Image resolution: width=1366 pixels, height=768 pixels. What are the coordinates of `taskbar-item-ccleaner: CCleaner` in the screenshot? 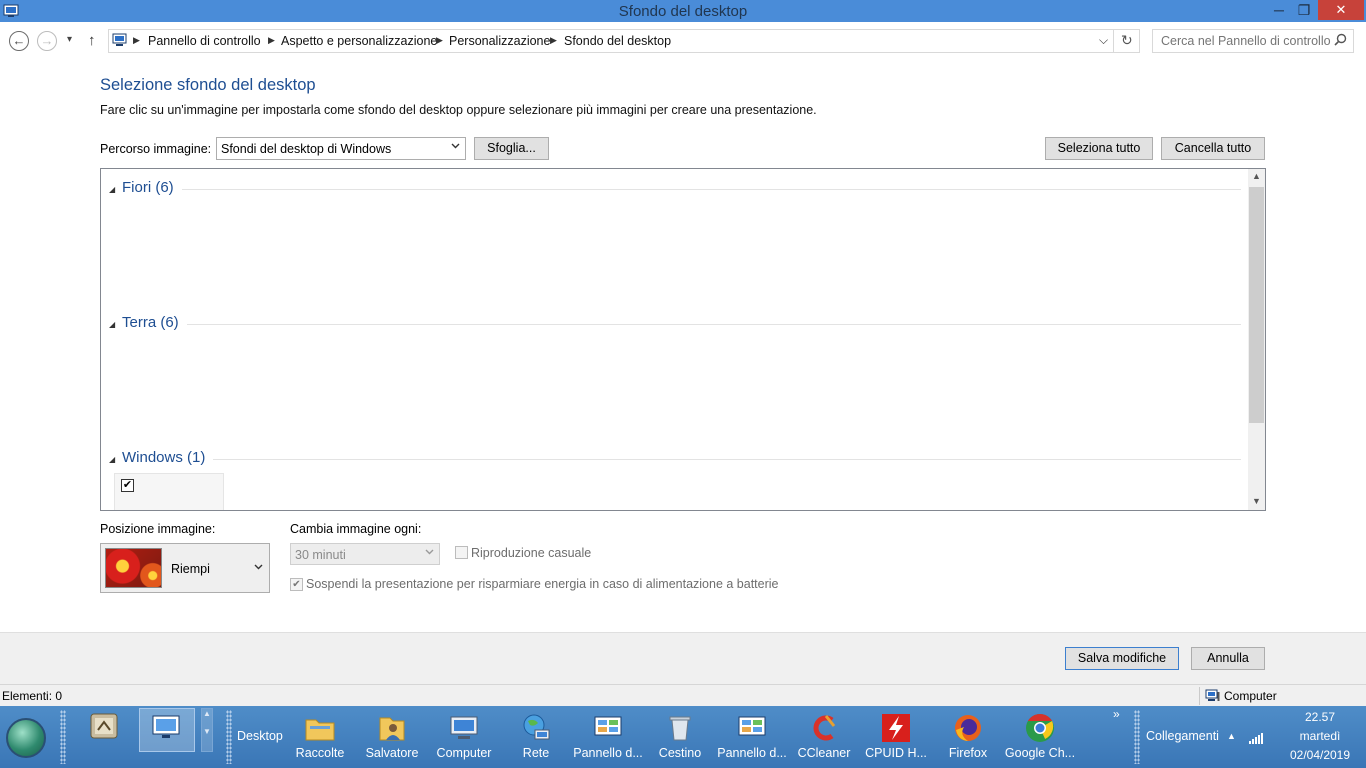 It's located at (824, 737).